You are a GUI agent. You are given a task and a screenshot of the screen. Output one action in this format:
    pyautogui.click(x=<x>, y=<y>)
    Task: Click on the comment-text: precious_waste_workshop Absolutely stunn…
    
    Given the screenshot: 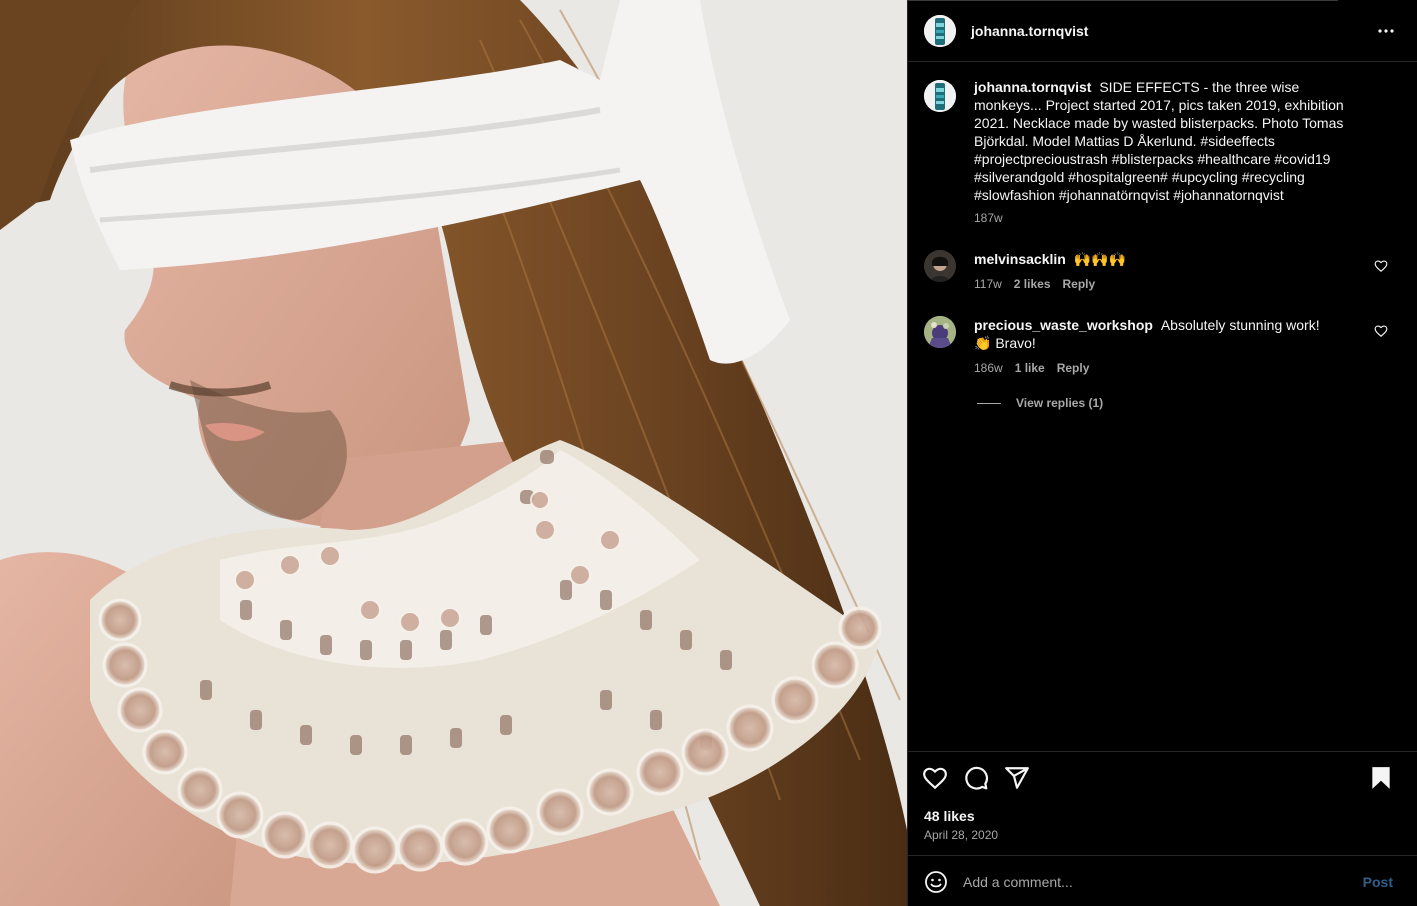 What is the action you would take?
    pyautogui.click(x=1154, y=334)
    